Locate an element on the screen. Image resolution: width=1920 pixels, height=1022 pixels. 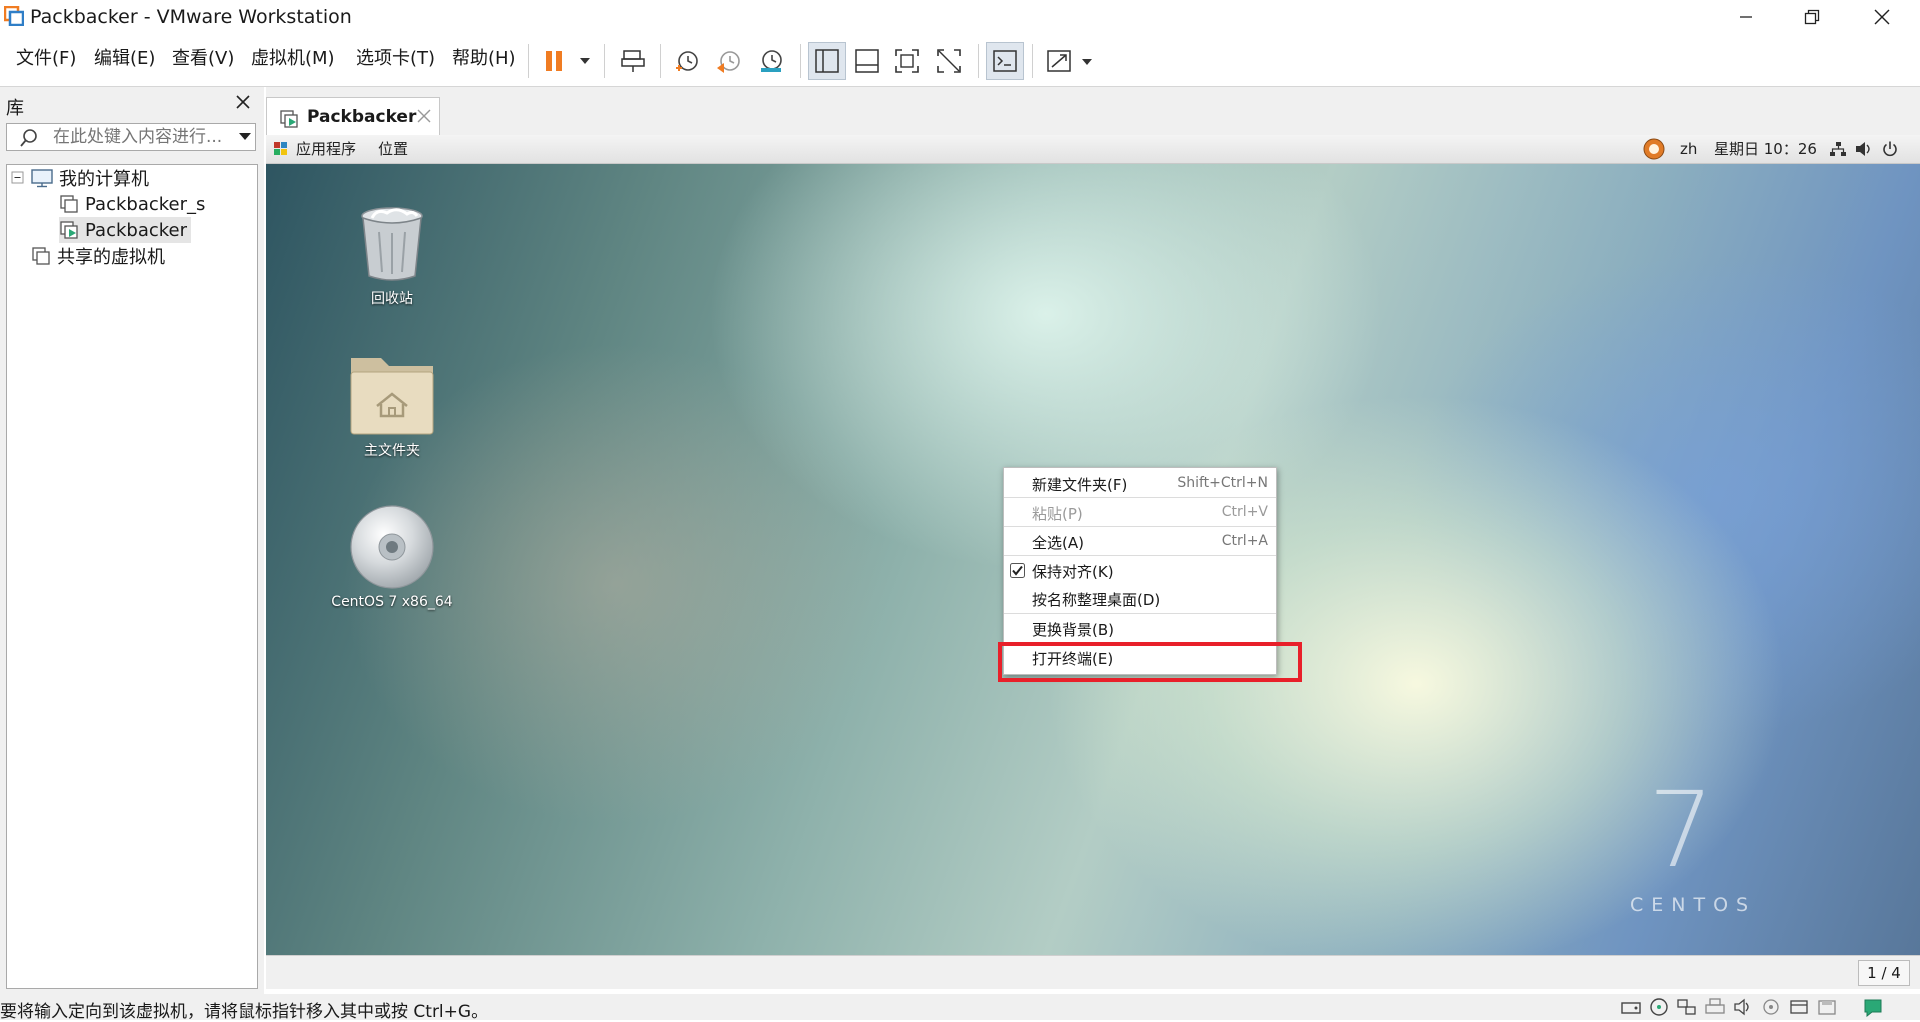
tab-packbacker: Packbacker is located at coordinates (353, 116).